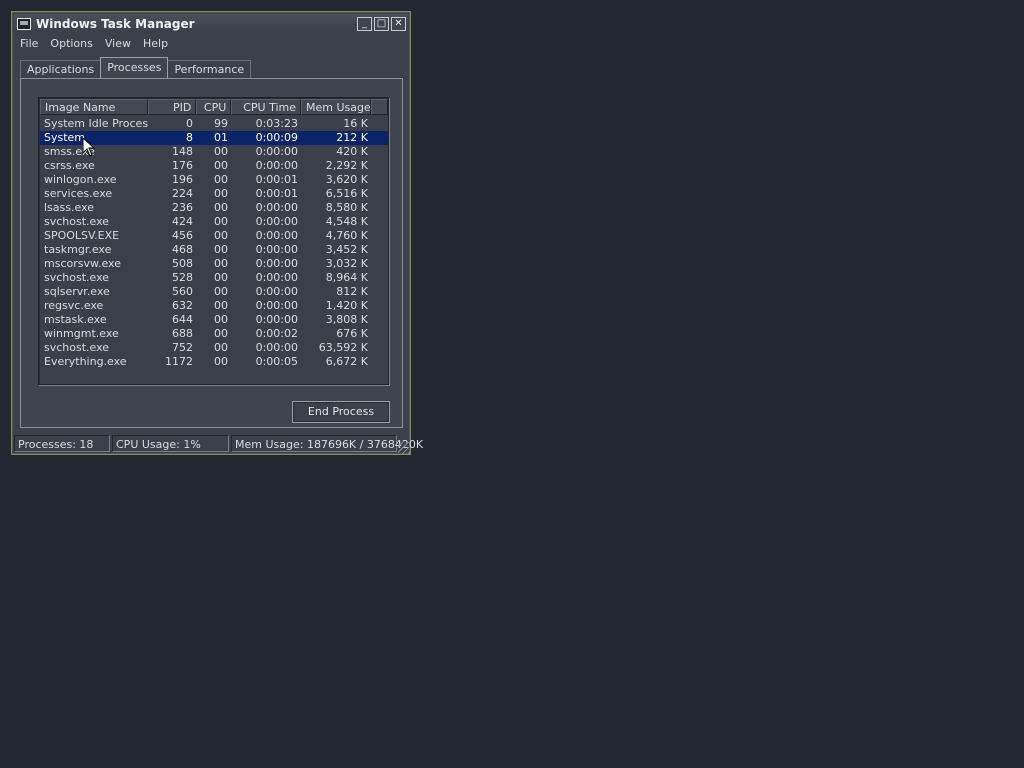  What do you see at coordinates (115, 23) in the screenshot?
I see `window-title: Windows Task Manager` at bounding box center [115, 23].